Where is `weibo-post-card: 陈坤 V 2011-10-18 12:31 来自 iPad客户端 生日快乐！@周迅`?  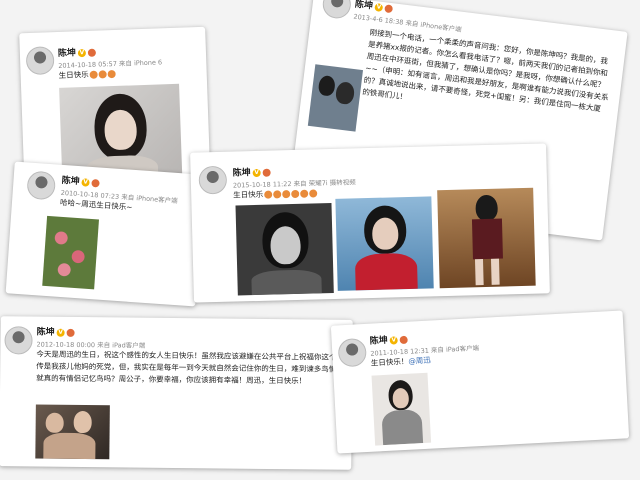 weibo-post-card: 陈坤 V 2011-10-18 12:31 来自 iPad客户端 生日快乐！@周迅 is located at coordinates (480, 382).